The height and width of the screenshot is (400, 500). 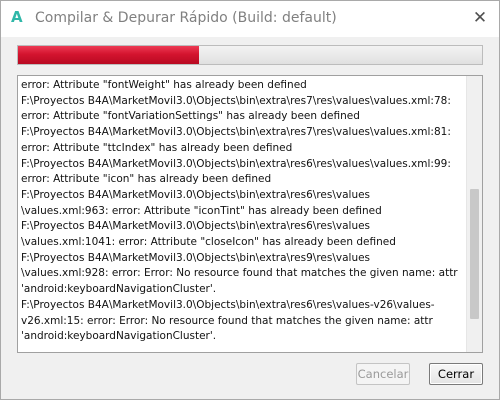 What do you see at coordinates (480, 18) in the screenshot?
I see `close-icon: ✕` at bounding box center [480, 18].